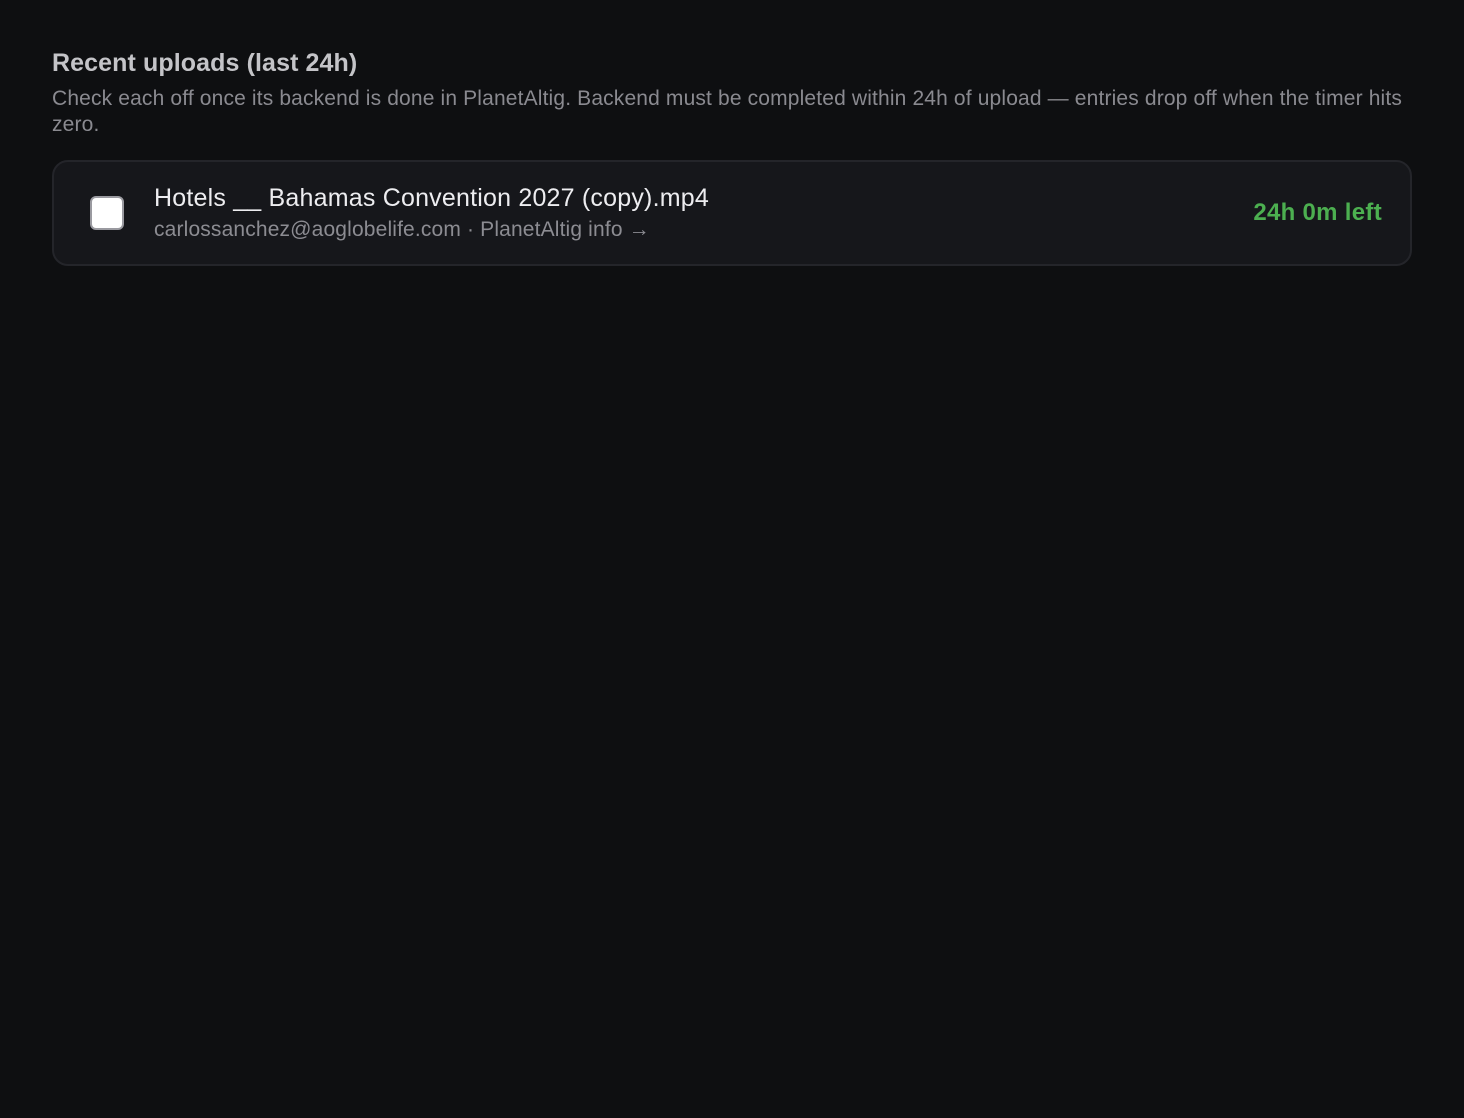  Describe the element at coordinates (307, 229) in the screenshot. I see `uploader-email: carlossanchez@aoglobelife.com` at that location.